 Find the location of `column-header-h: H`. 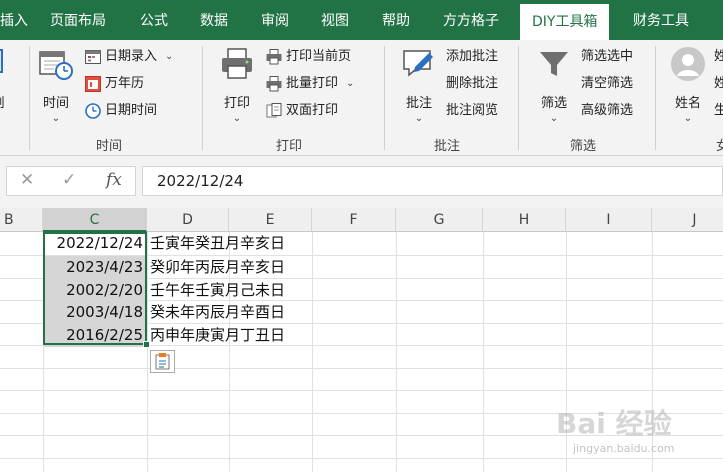

column-header-h: H is located at coordinates (524, 220).